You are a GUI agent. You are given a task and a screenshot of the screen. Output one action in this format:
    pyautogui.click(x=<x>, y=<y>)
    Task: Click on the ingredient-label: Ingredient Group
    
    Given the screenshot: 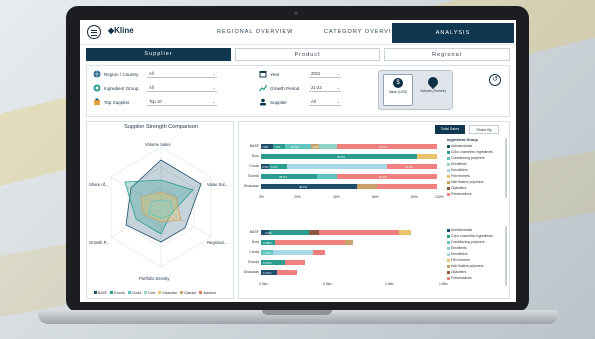 What is the action you would take?
    pyautogui.click(x=121, y=88)
    